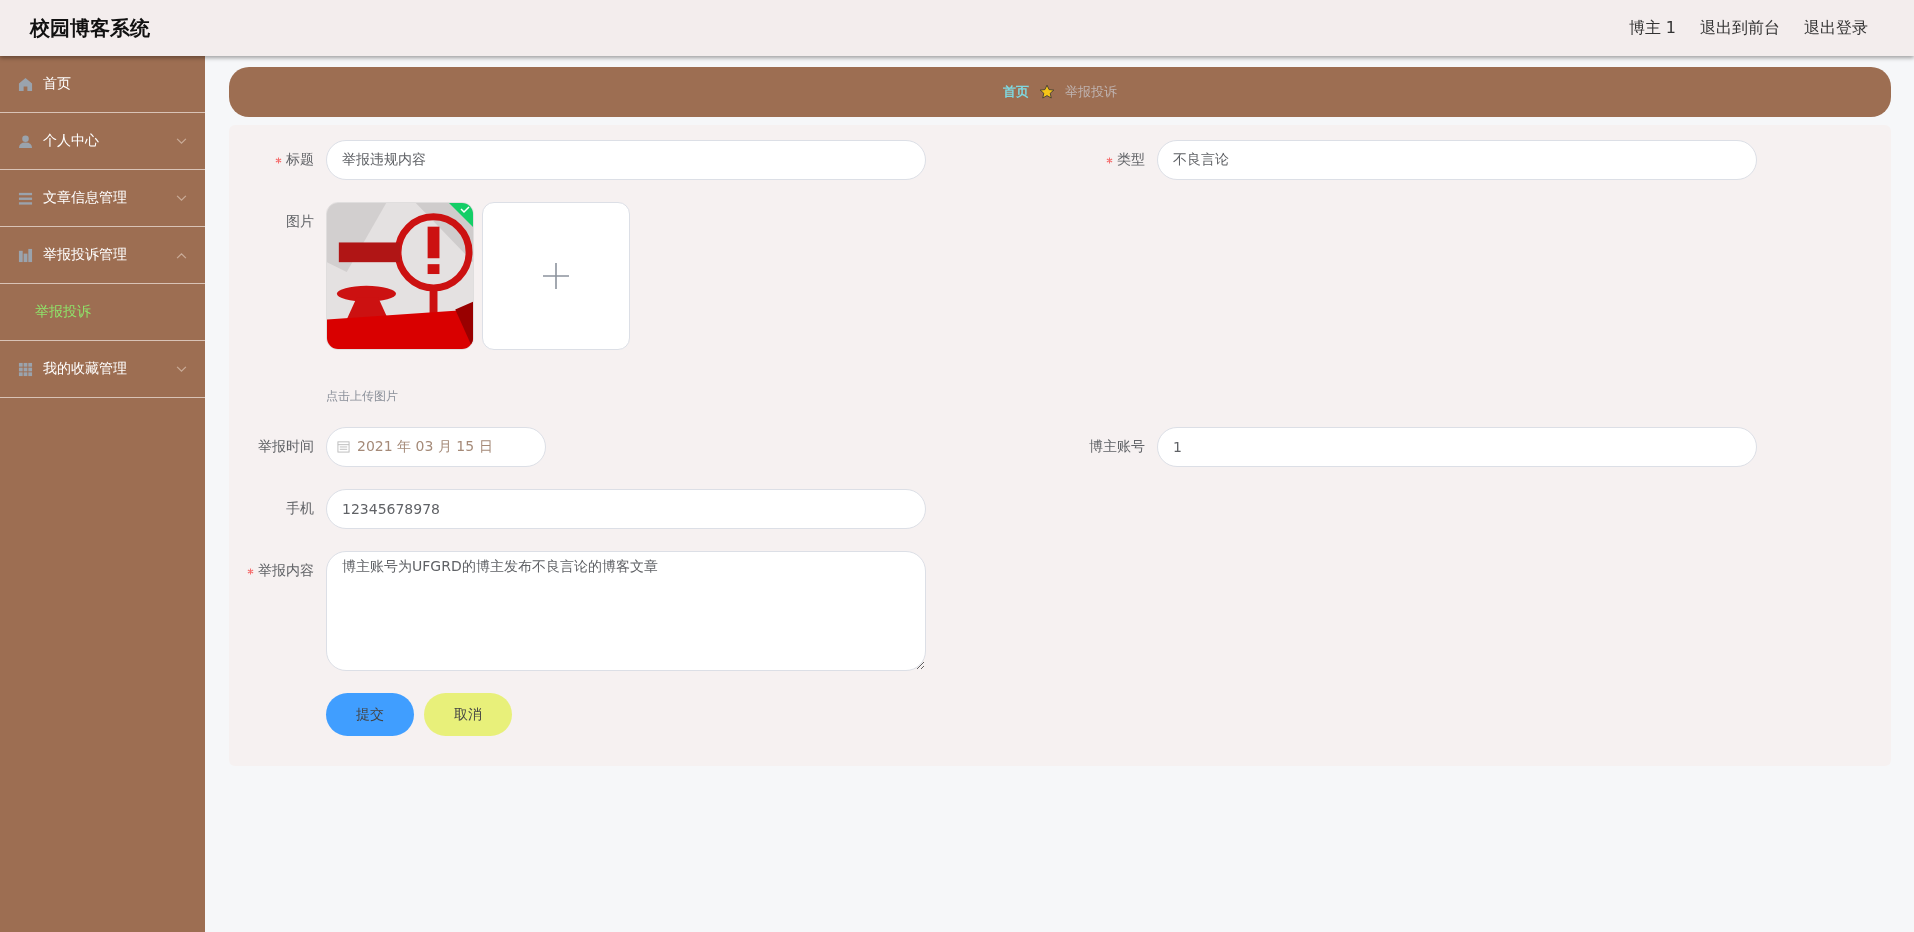 The height and width of the screenshot is (932, 1914). I want to click on textarea-field: 博主账号为UFGRD的博主发布不良言论的博客文章, so click(626, 611).